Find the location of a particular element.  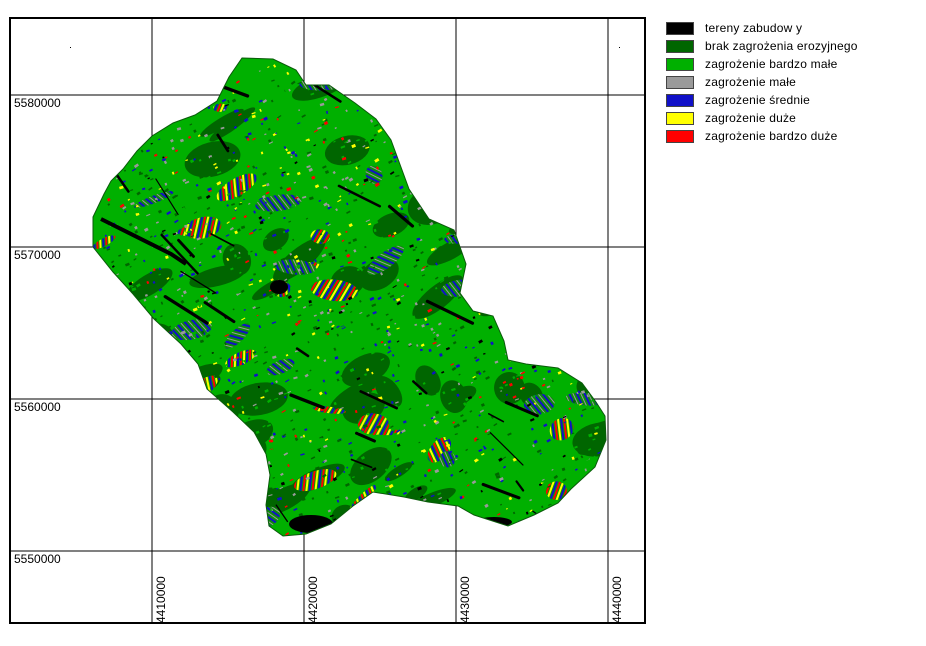

built-up-streak is located at coordinates (188, 466).